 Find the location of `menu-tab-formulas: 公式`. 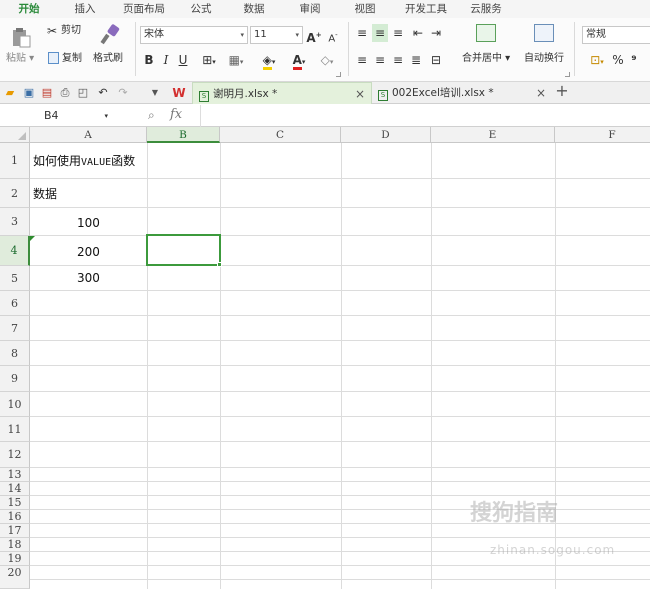

menu-tab-formulas: 公式 is located at coordinates (201, 9).